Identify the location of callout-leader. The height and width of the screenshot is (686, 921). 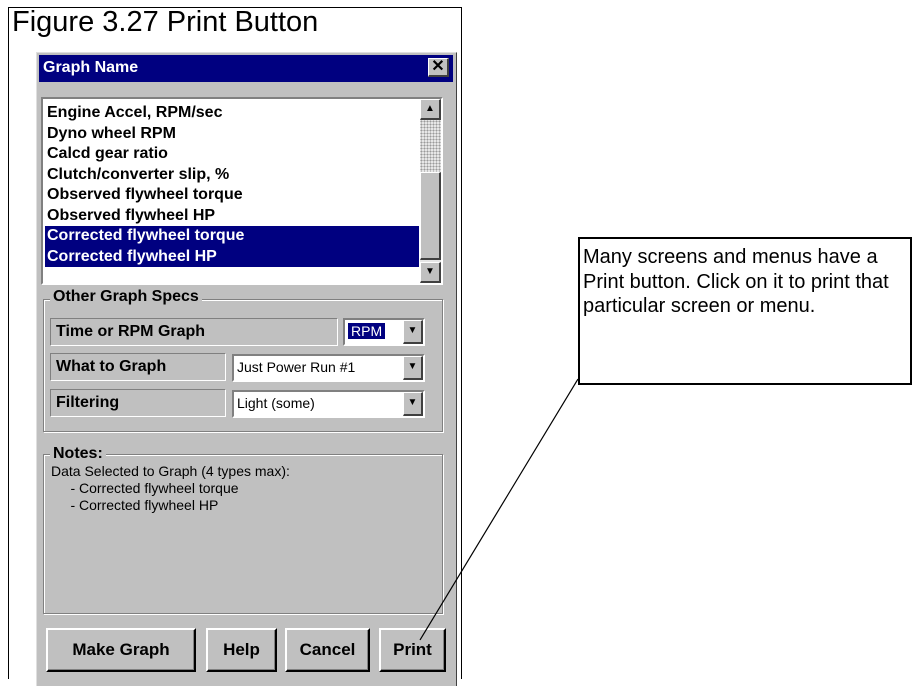
(499, 509).